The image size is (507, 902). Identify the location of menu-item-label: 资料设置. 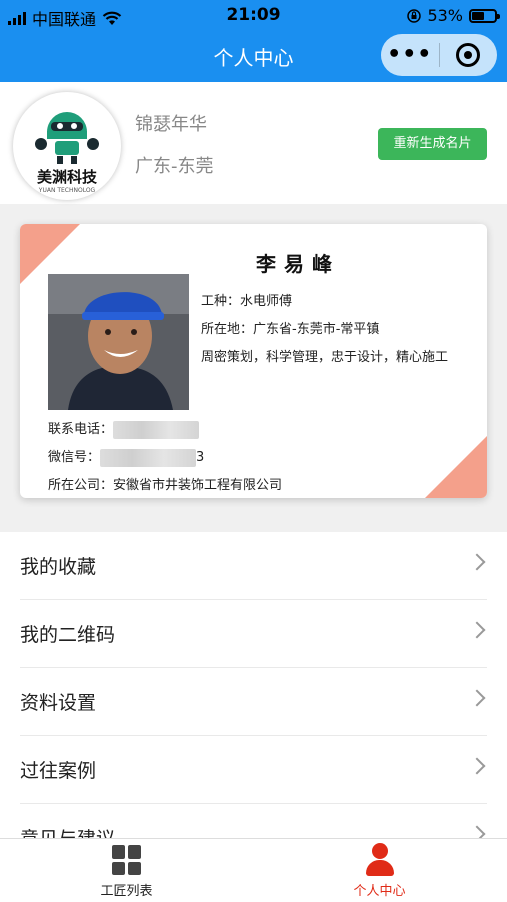
(58, 703).